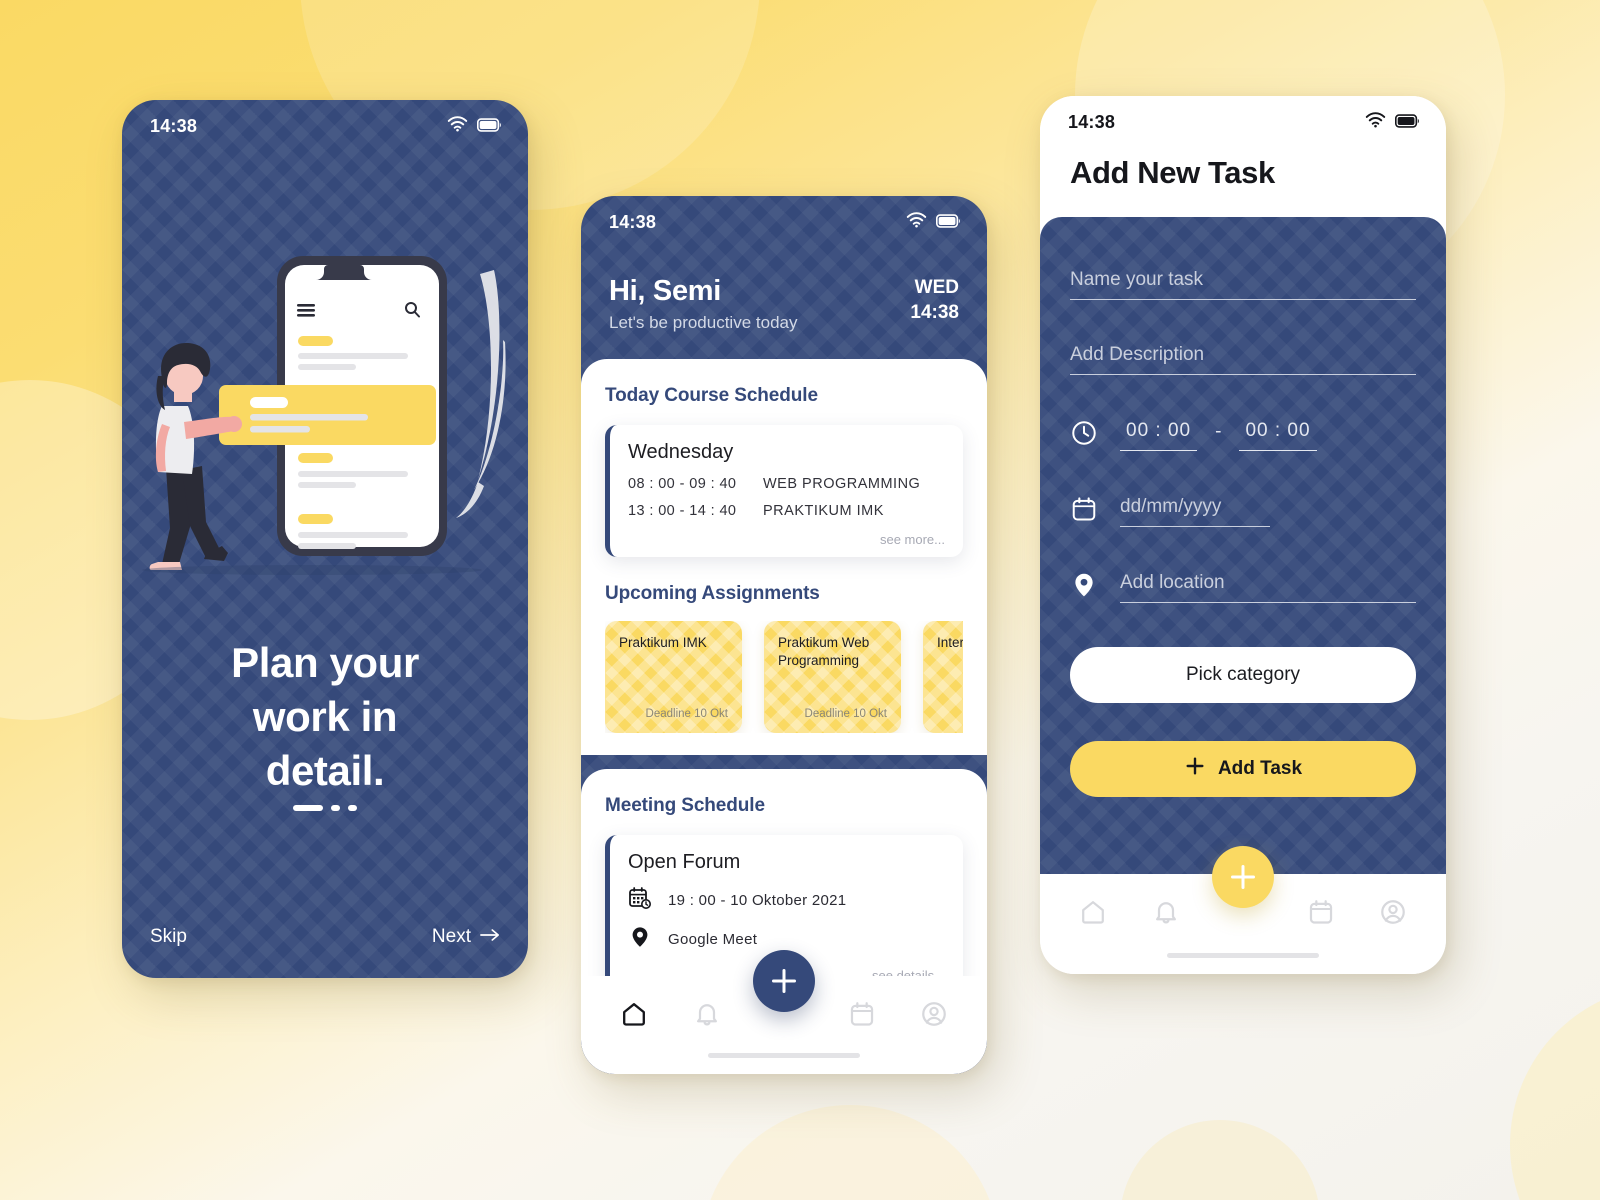  What do you see at coordinates (1195, 511) in the screenshot?
I see `task-date-input: dd/mm/yyyy` at bounding box center [1195, 511].